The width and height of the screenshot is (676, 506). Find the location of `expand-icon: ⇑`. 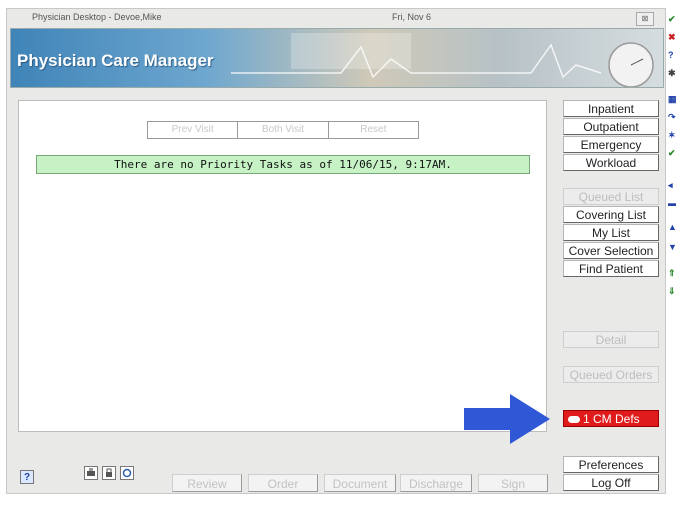

expand-icon: ⇑ is located at coordinates (672, 273).